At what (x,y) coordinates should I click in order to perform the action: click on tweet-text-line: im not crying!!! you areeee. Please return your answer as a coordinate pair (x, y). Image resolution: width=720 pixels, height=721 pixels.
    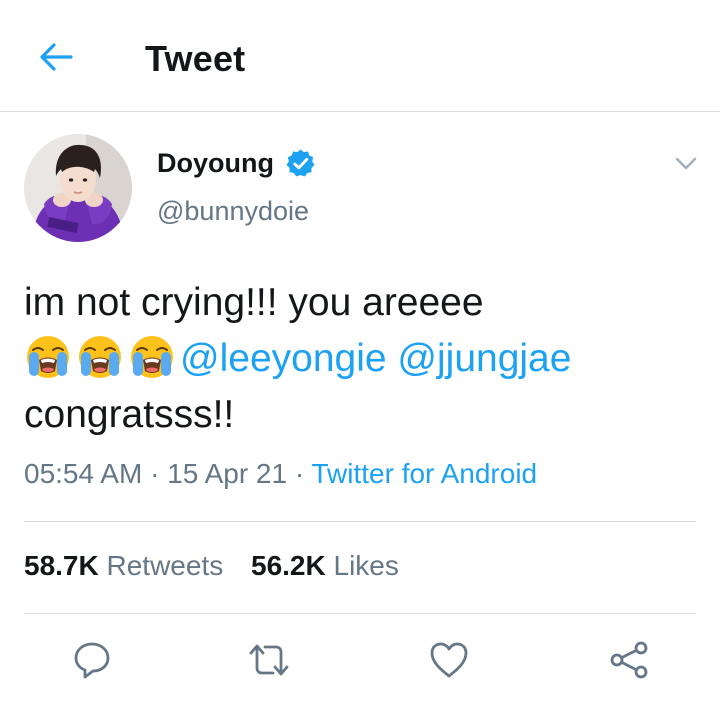
    Looking at the image, I should click on (254, 302).